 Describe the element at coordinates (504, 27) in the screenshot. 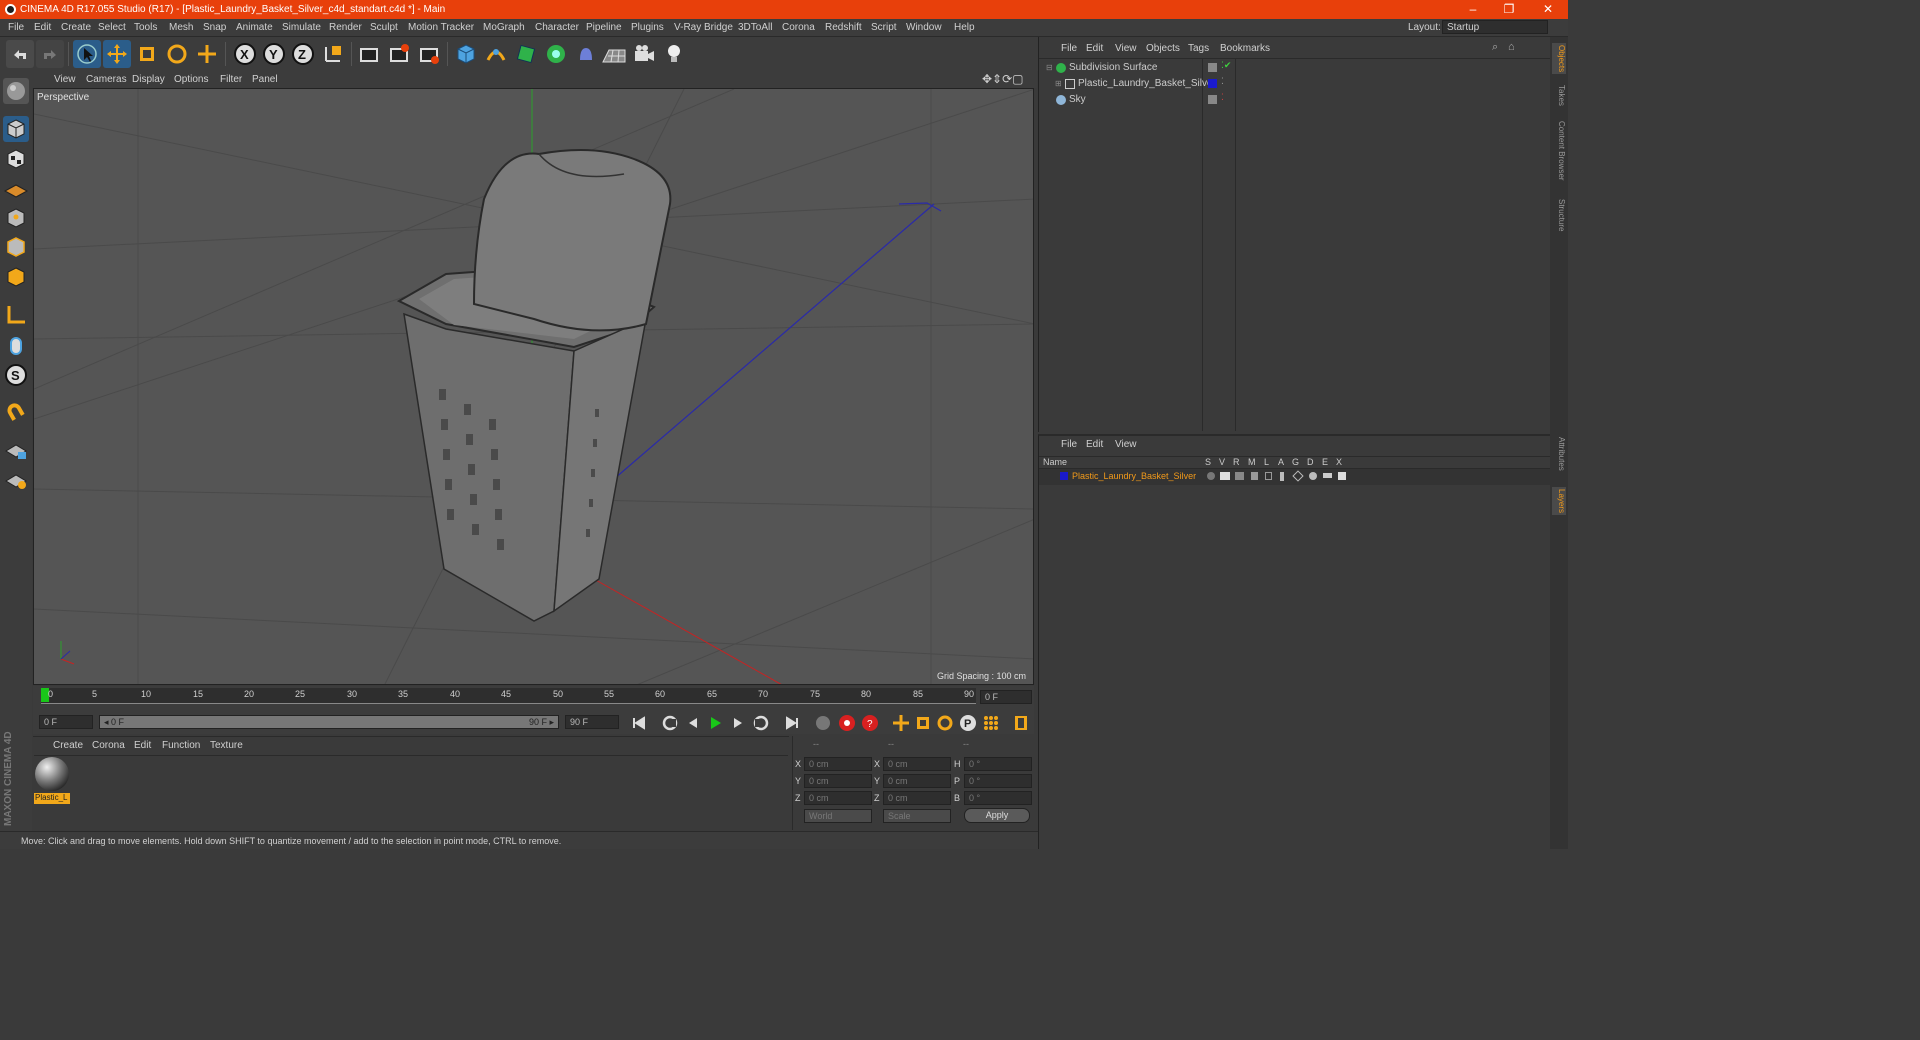

I see `menu-mograph: MoGraph` at that location.